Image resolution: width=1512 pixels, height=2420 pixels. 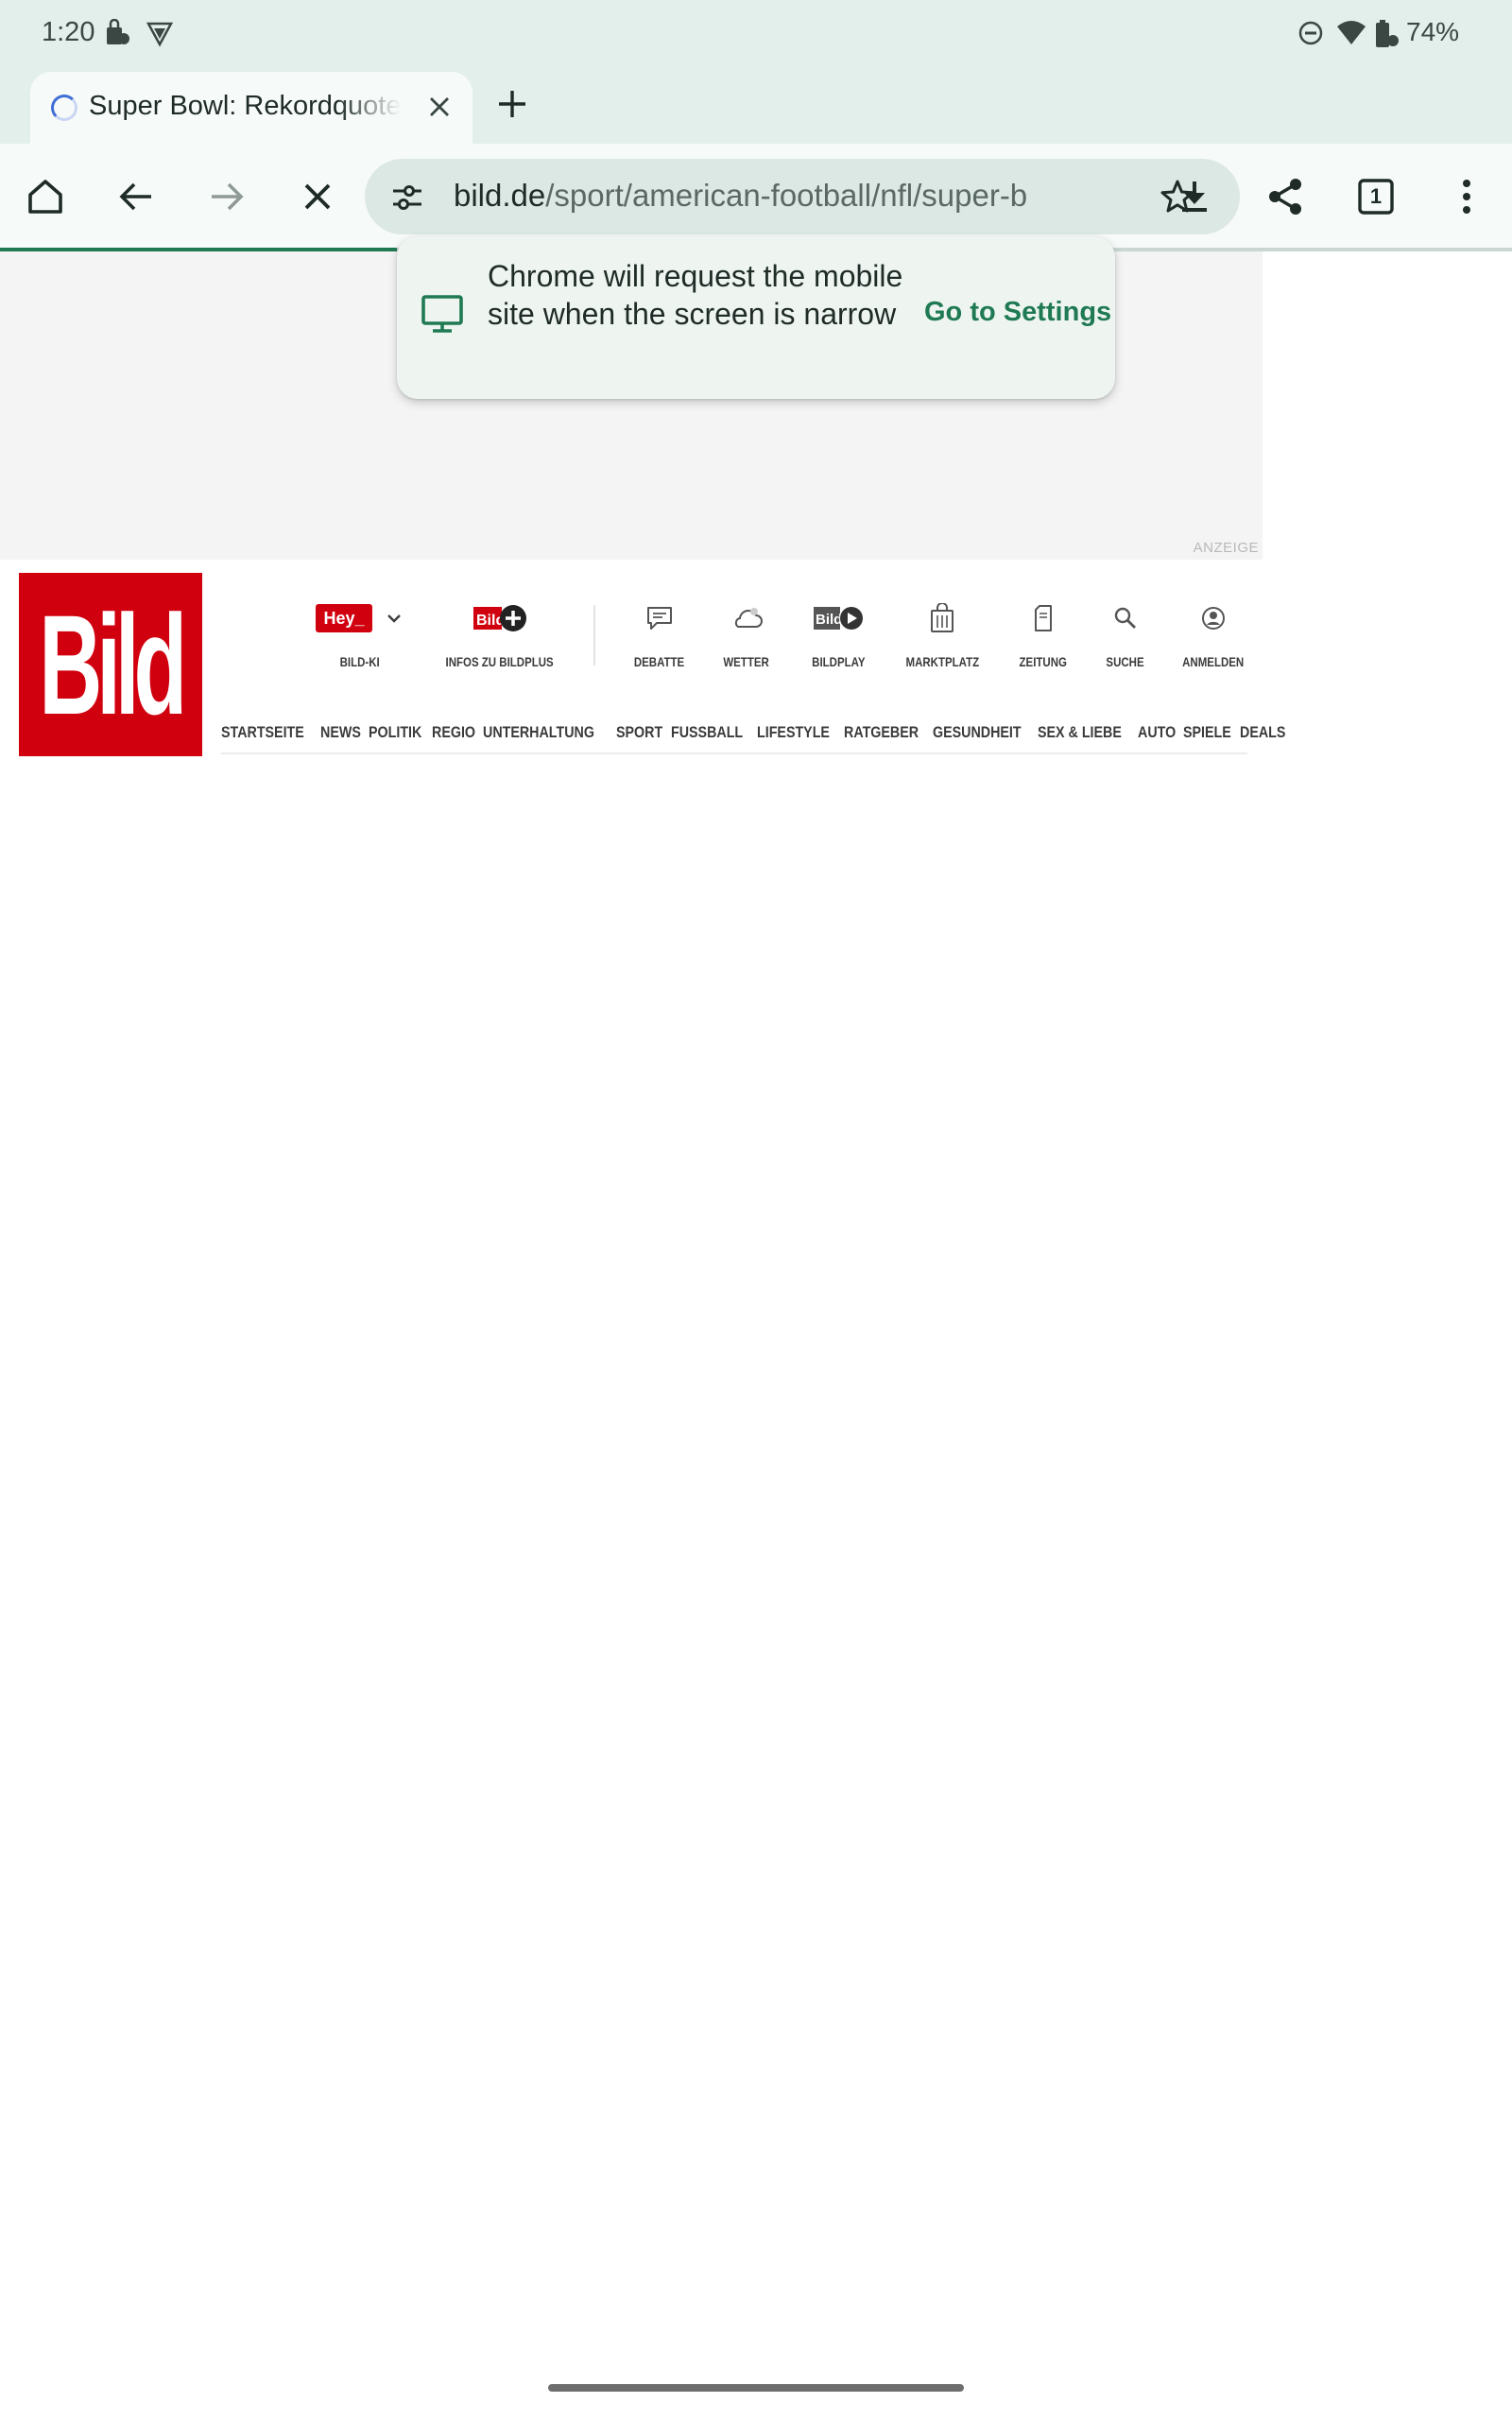 I want to click on top-nav-infos-bildplus: Bild INFOS ZU BILDPLUS, so click(x=500, y=633).